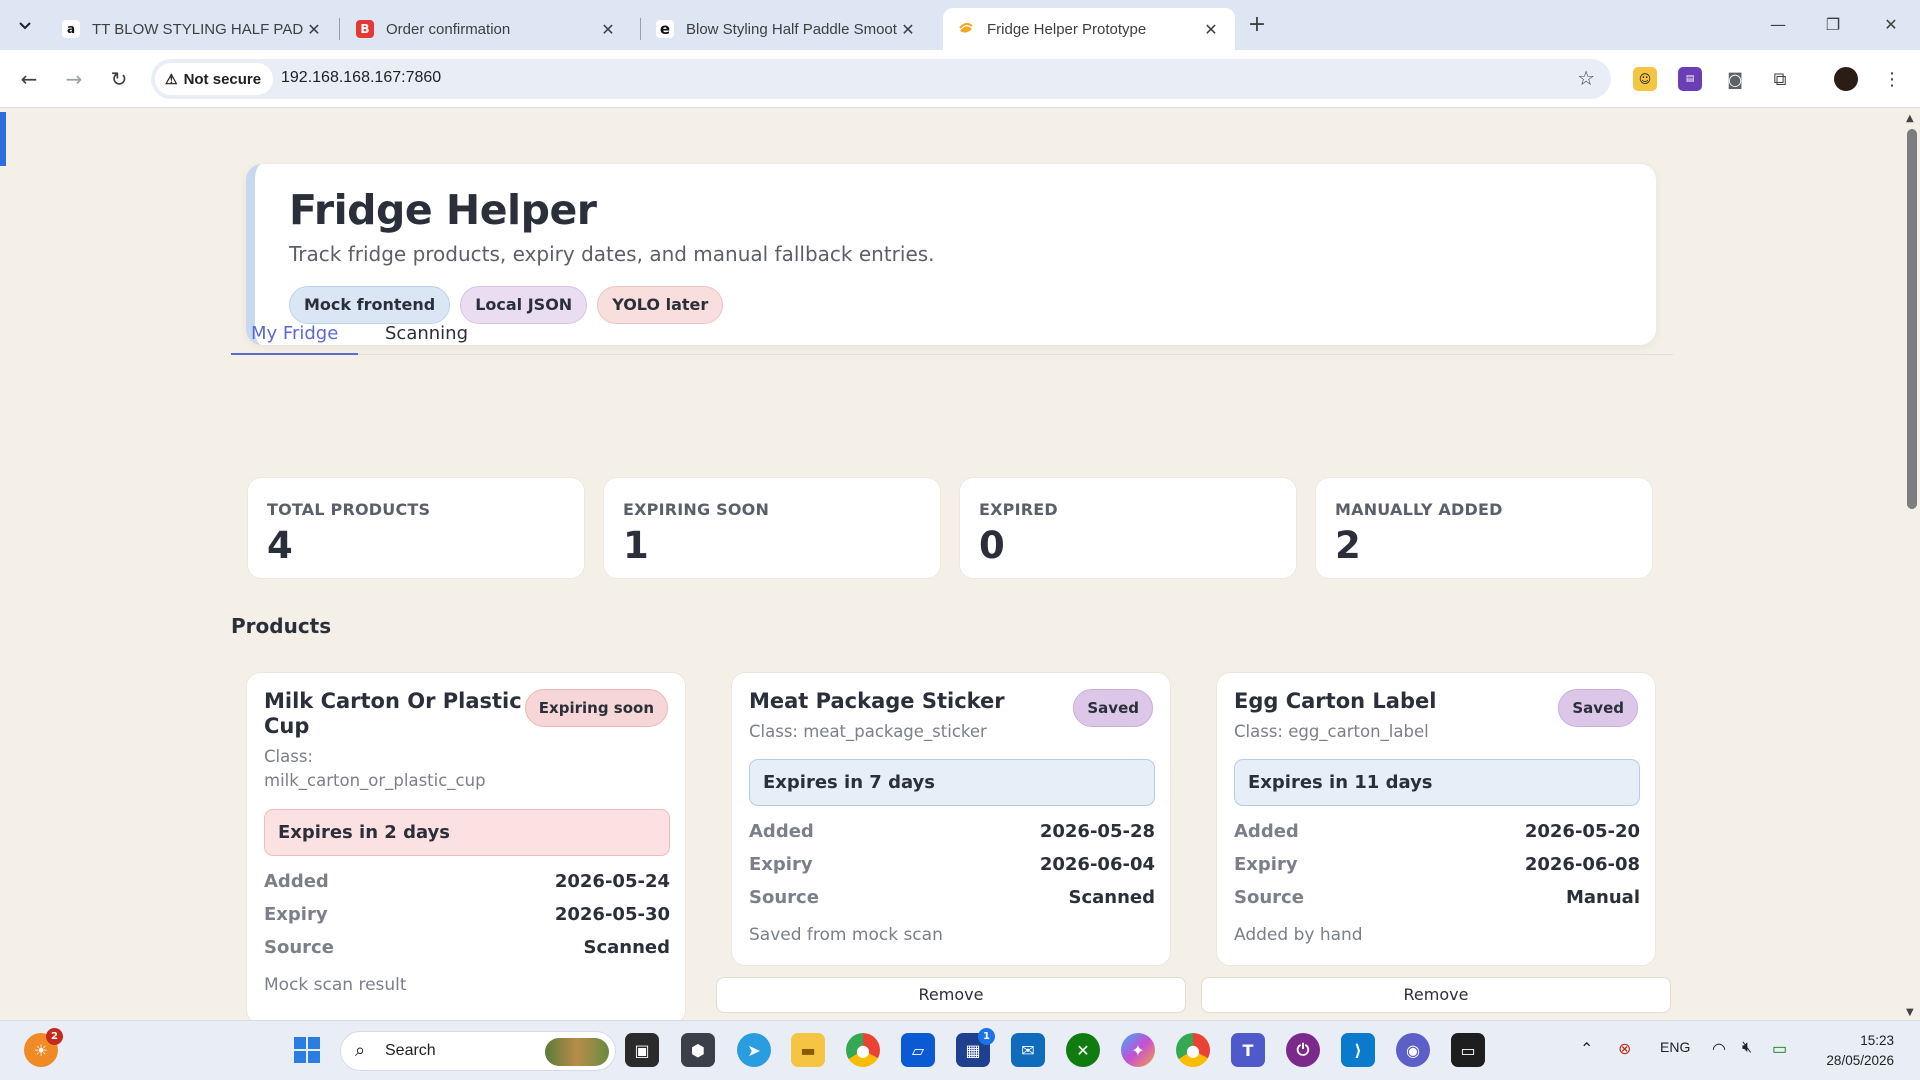 The width and height of the screenshot is (1920, 1080). I want to click on tab-title: Blow Styling Half Paddle Smoot, so click(791, 29).